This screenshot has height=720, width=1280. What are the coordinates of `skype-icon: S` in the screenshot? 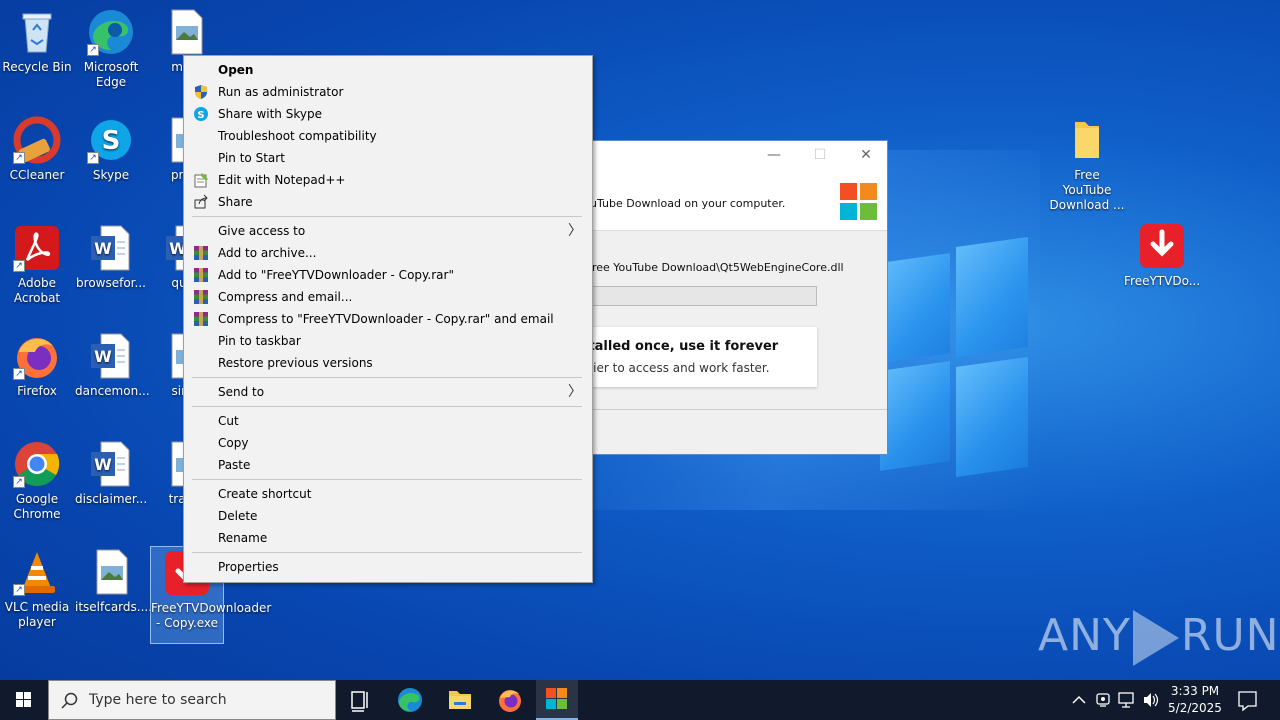 It's located at (201, 114).